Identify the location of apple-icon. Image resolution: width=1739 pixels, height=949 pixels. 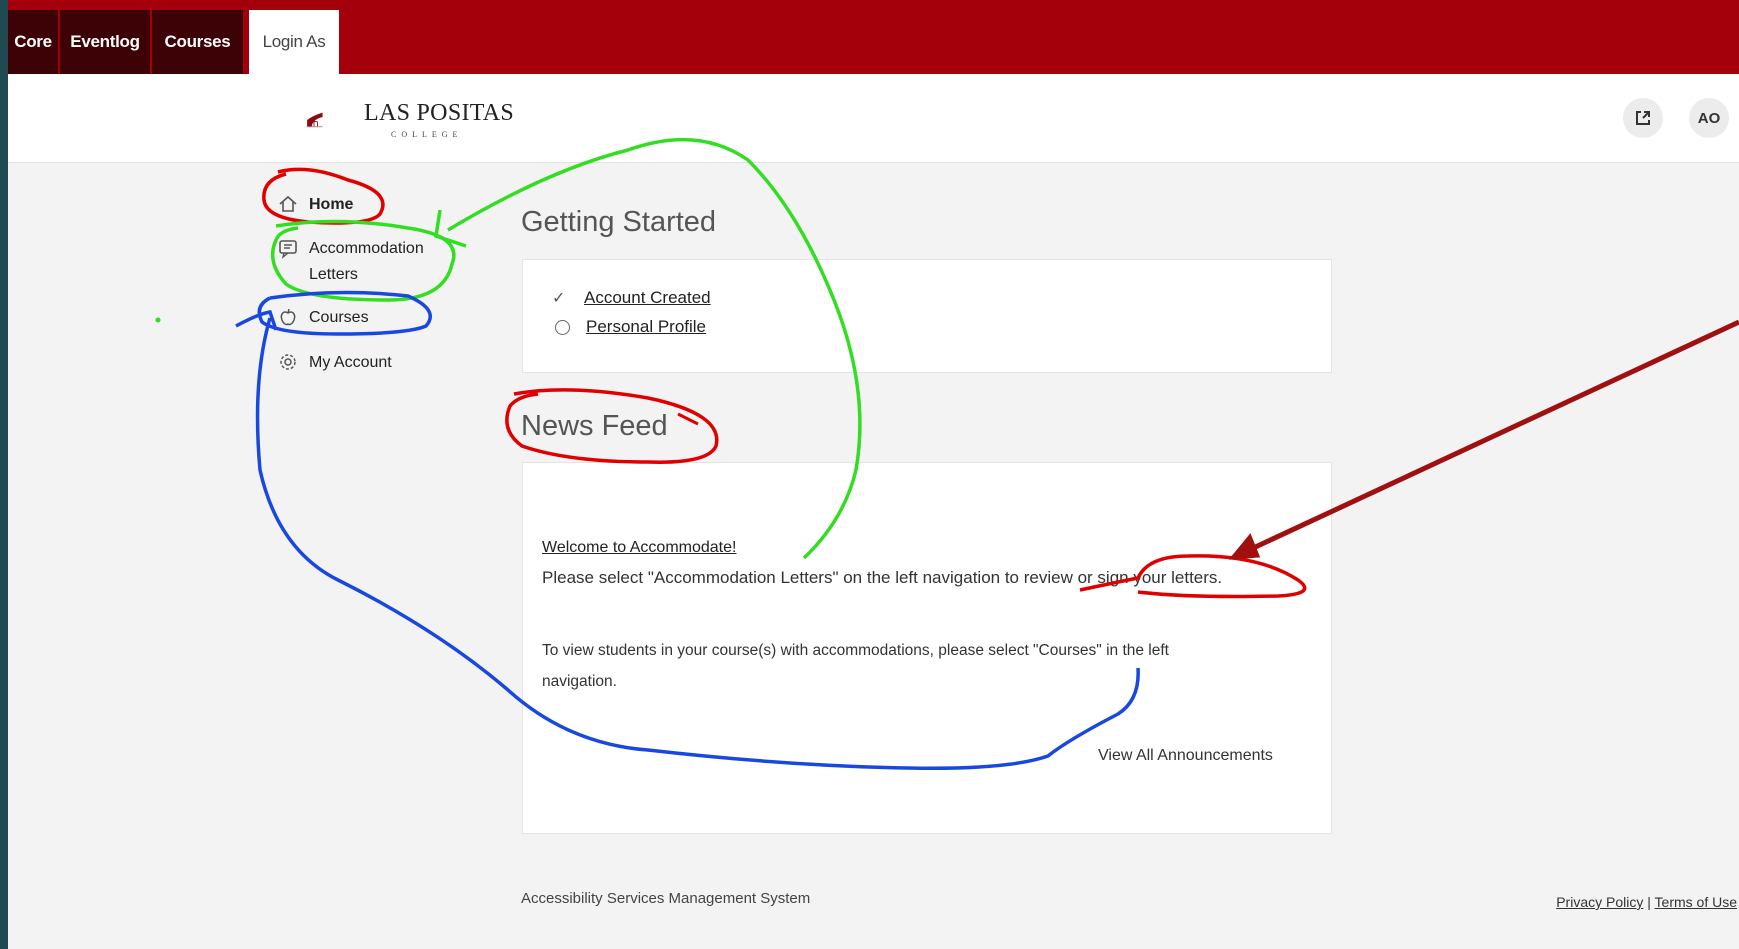
(288, 317).